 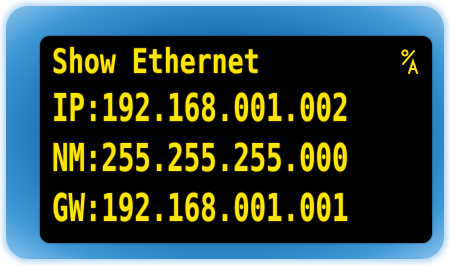 What do you see at coordinates (225, 158) in the screenshot?
I see `netmask-value: 255.255.255.000` at bounding box center [225, 158].